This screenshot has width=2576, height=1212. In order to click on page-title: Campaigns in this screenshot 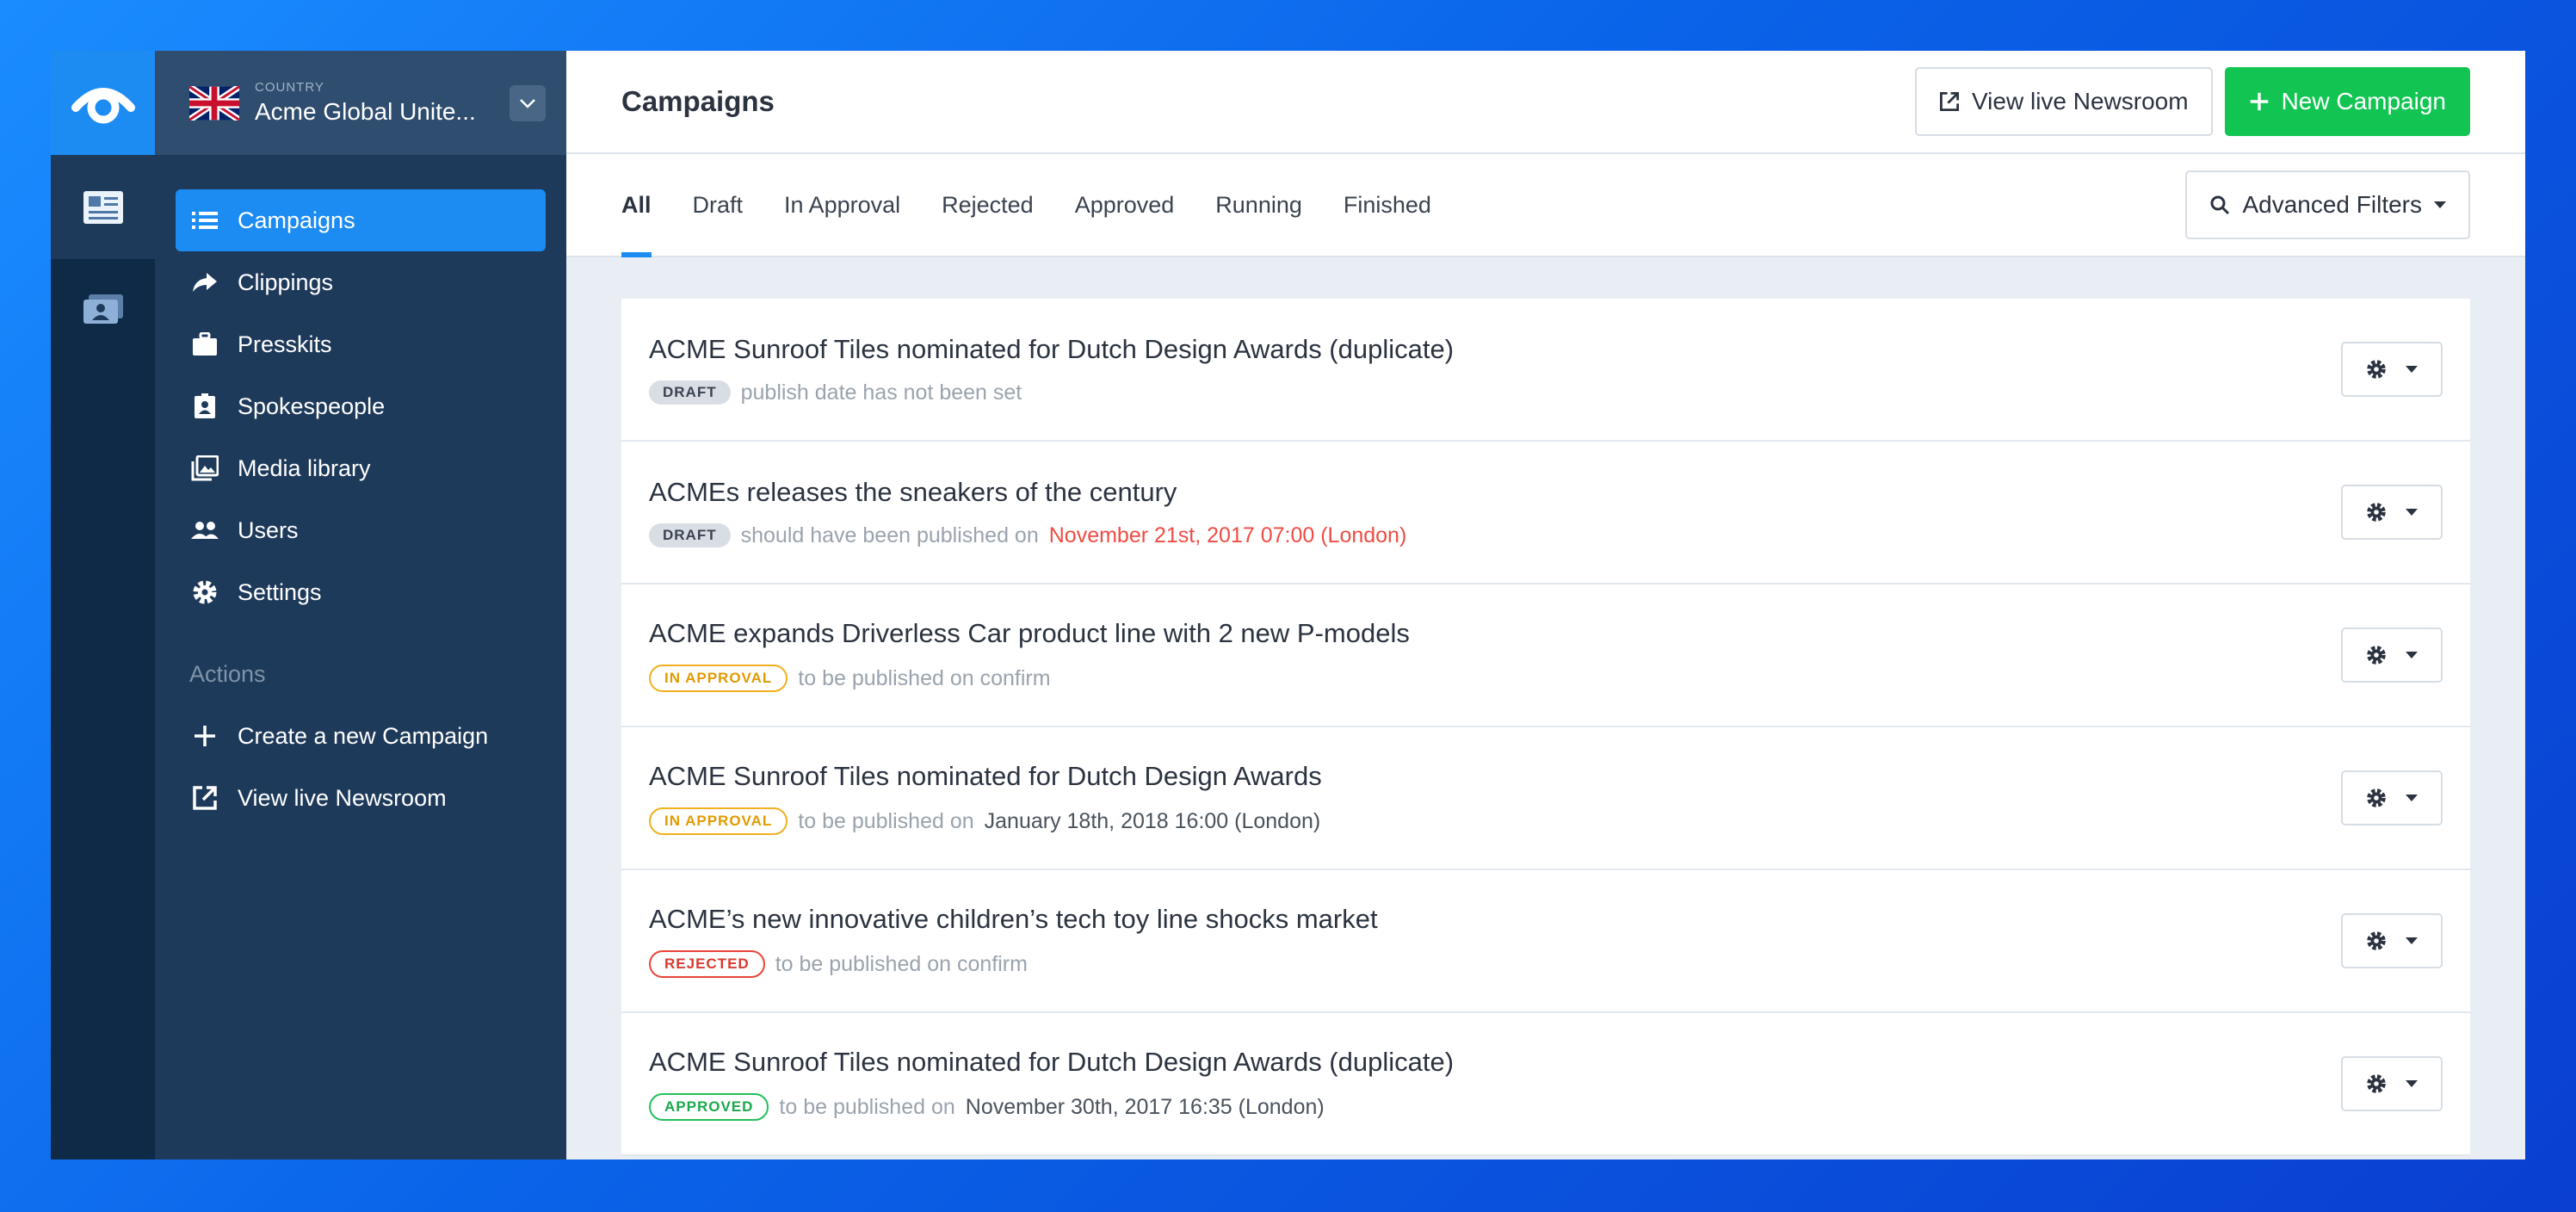, I will do `click(698, 101)`.